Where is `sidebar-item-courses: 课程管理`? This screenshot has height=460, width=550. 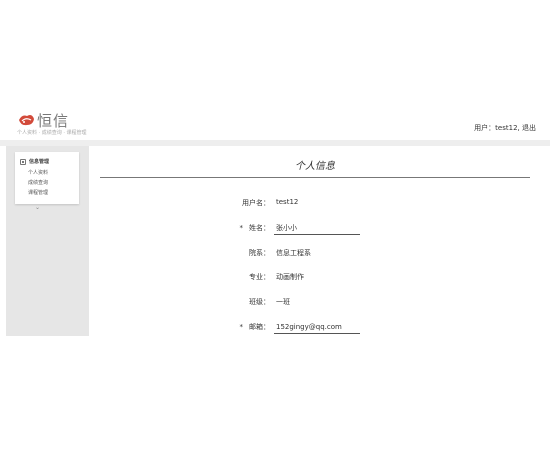 sidebar-item-courses: 课程管理 is located at coordinates (38, 192).